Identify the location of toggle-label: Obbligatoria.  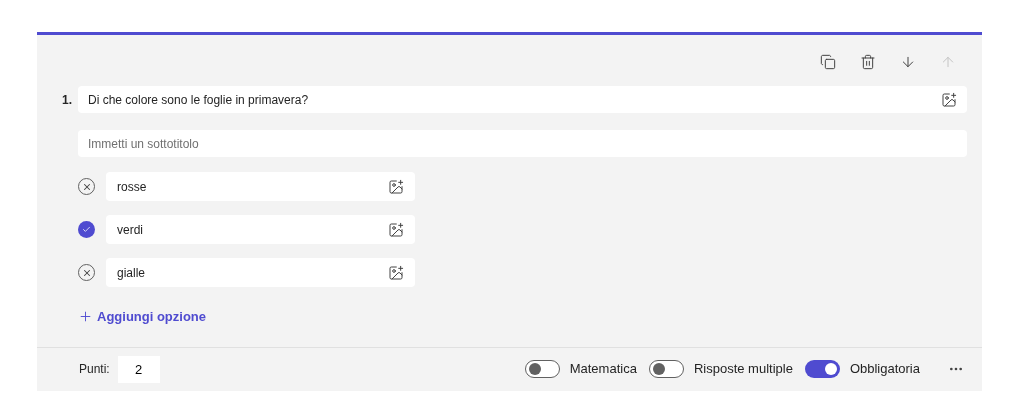
(884, 369).